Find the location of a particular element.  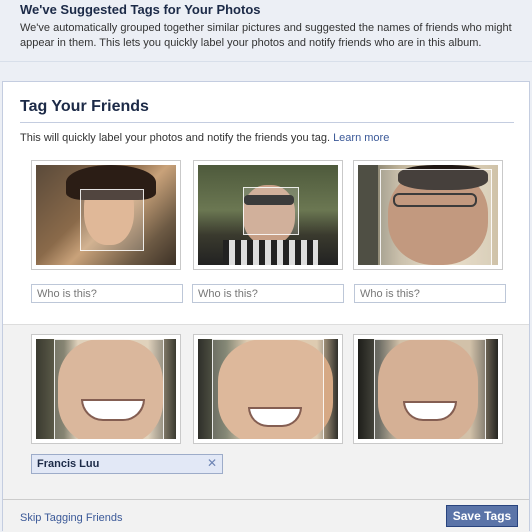

footer-bar: Skip Tagging Friends Save Tags is located at coordinates (266, 515).